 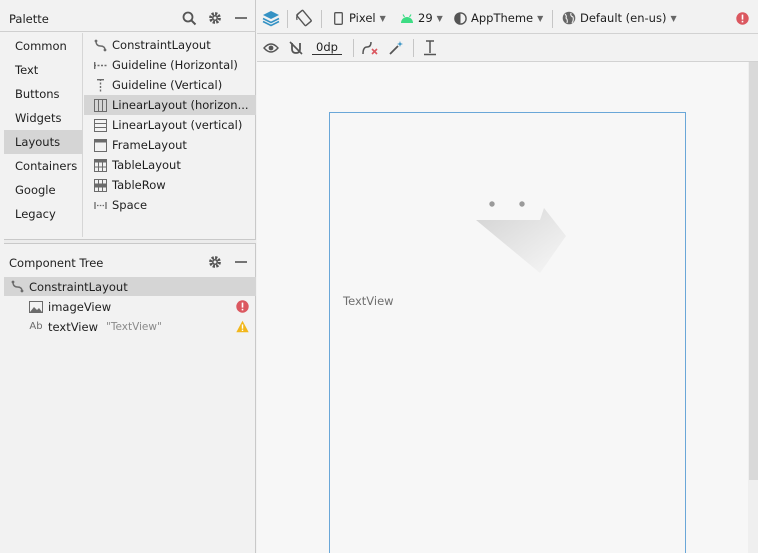 What do you see at coordinates (56, 263) in the screenshot?
I see `component-tree-title: Component Tree` at bounding box center [56, 263].